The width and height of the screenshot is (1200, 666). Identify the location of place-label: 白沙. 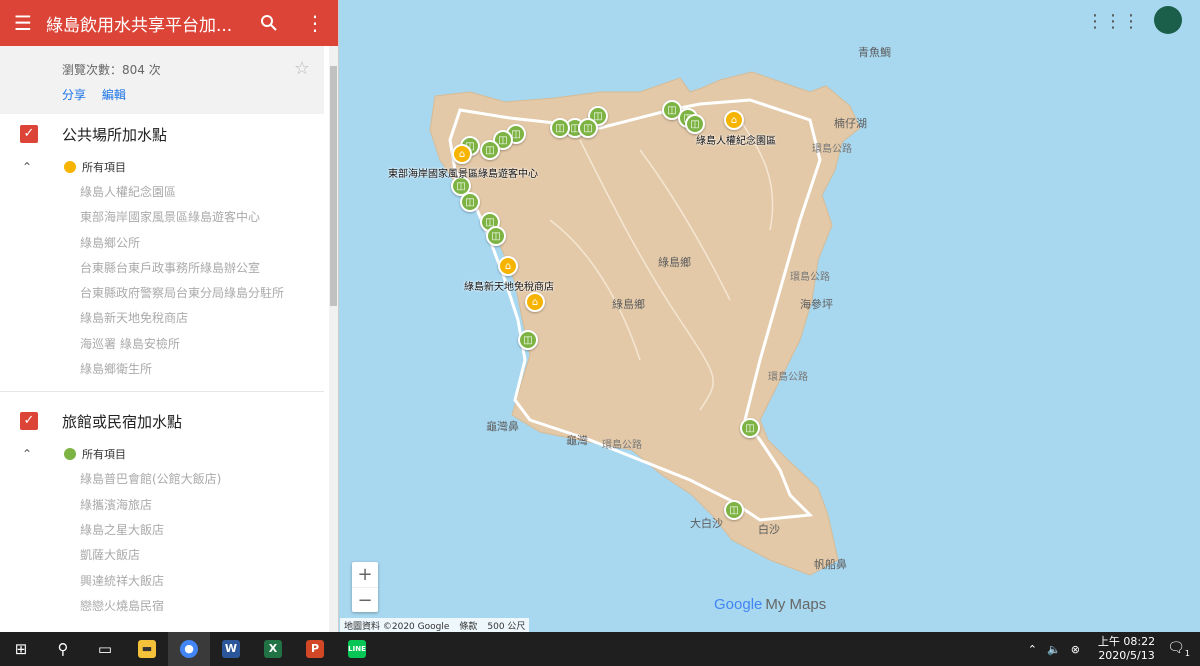
(769, 529).